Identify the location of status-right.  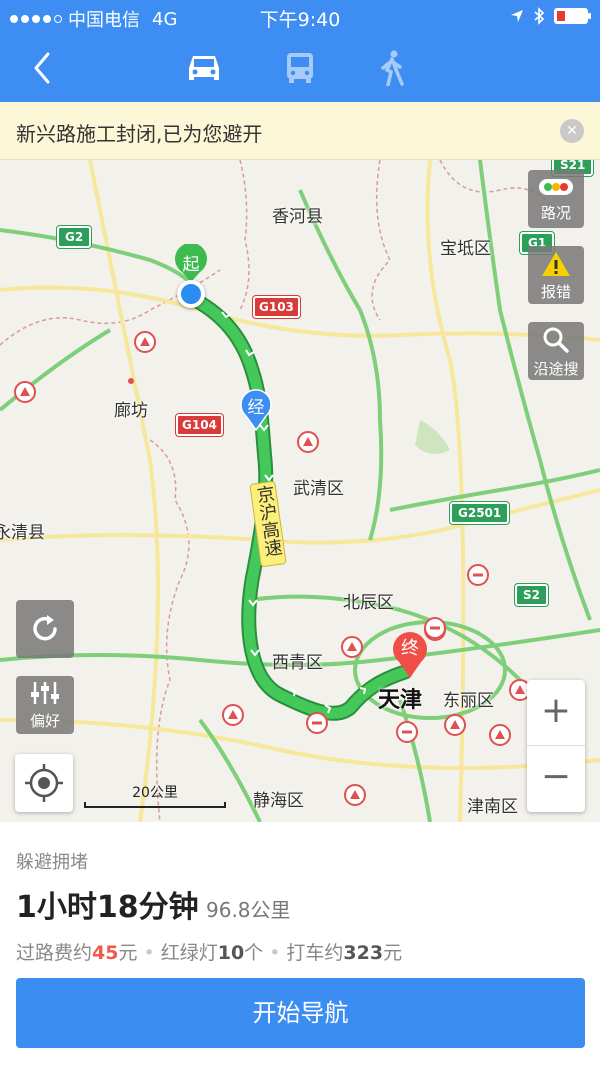
(550, 16).